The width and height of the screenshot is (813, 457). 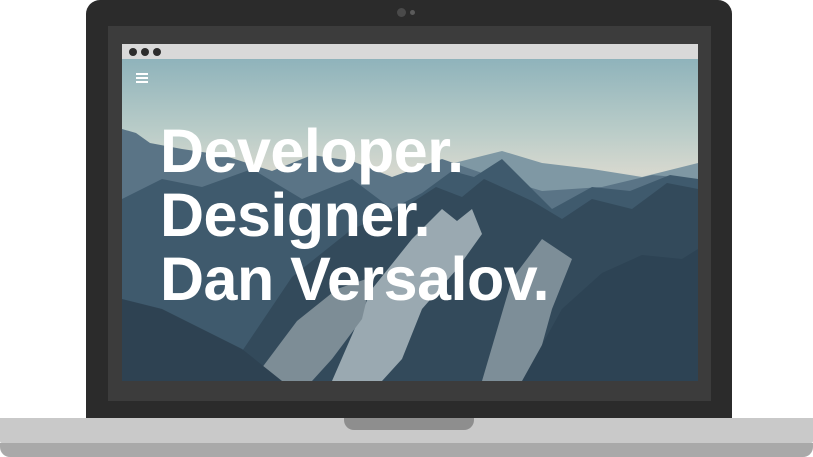 I want to click on minimize-window-icon, so click(x=145, y=52).